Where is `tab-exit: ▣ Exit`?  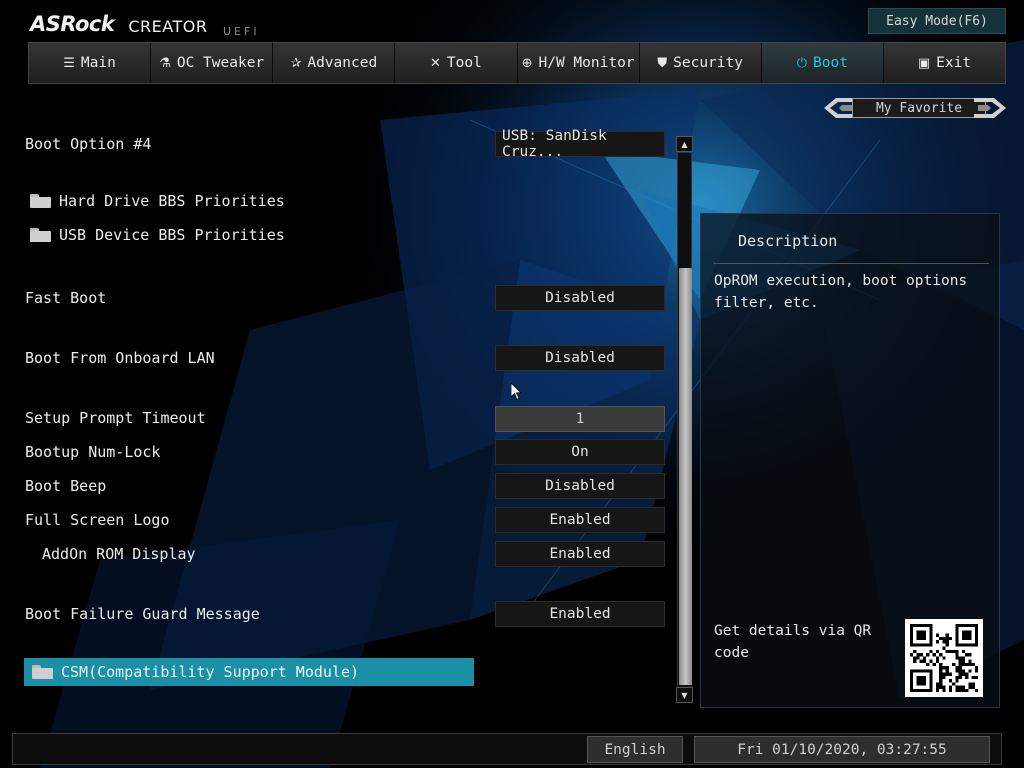 tab-exit: ▣ Exit is located at coordinates (944, 63).